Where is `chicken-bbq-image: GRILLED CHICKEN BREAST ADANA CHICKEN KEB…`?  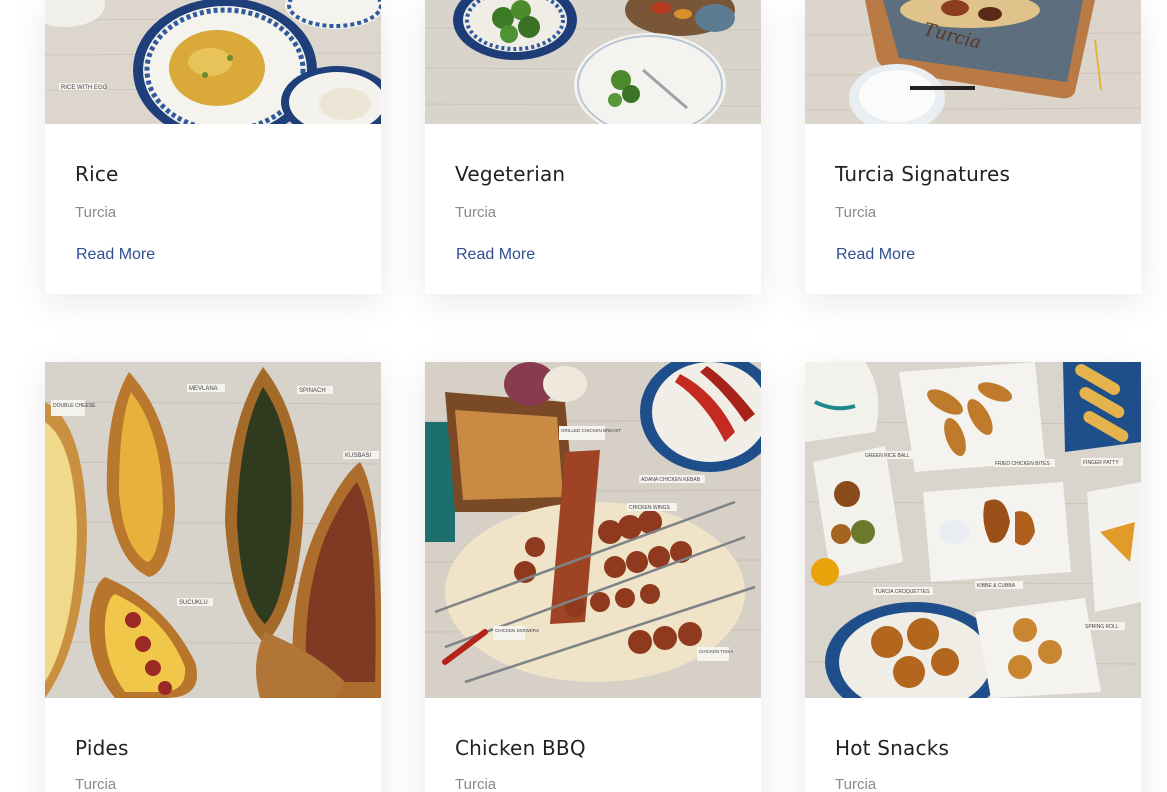
chicken-bbq-image: GRILLED CHICKEN BREAST ADANA CHICKEN KEB… is located at coordinates (593, 530).